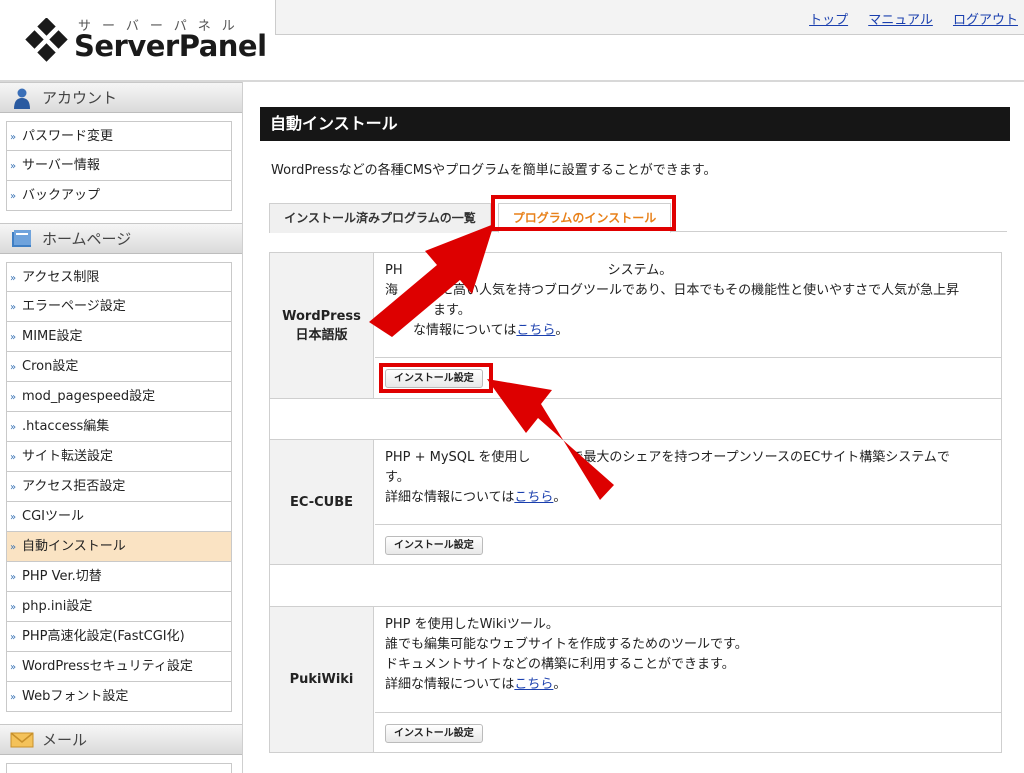  I want to click on arrow-to-button-icon, so click(550, 439).